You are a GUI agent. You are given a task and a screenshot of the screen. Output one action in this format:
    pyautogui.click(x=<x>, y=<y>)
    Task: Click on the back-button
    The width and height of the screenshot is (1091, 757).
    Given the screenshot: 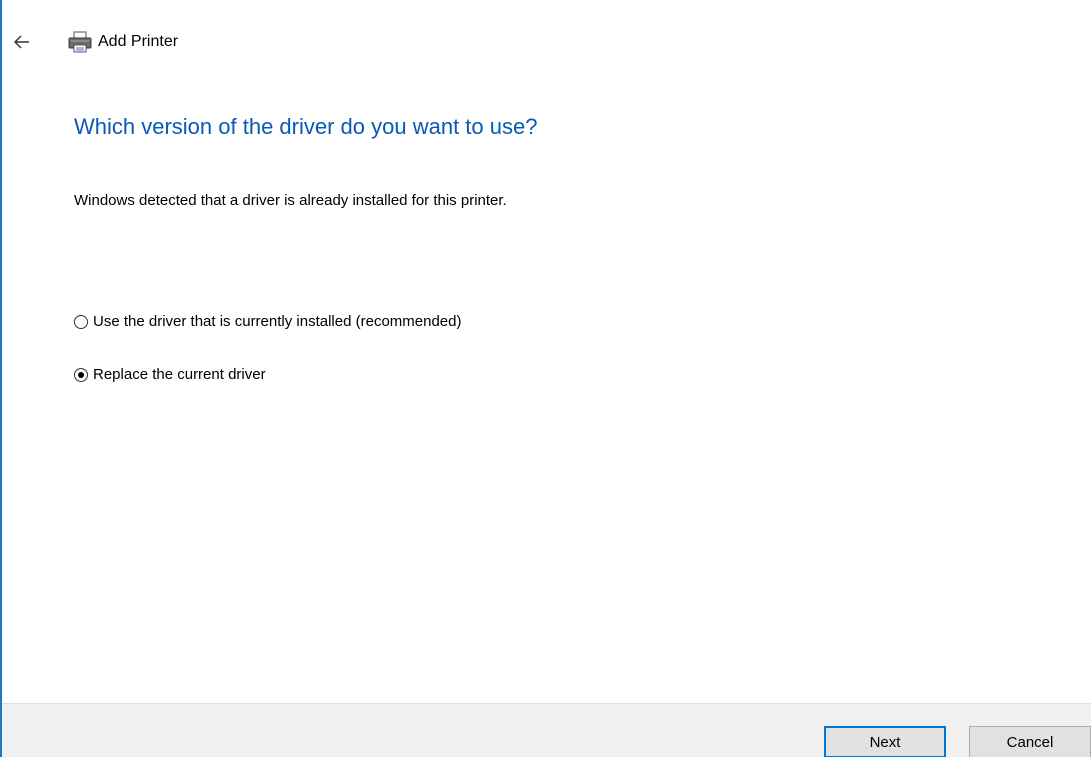 What is the action you would take?
    pyautogui.click(x=22, y=42)
    